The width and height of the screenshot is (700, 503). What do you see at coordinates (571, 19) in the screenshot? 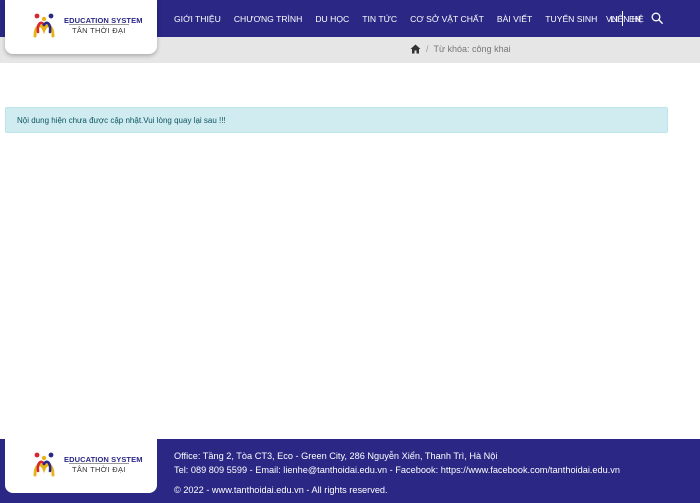
I see `nav-item-tuyen-sinh: TUYỂN SINH` at bounding box center [571, 19].